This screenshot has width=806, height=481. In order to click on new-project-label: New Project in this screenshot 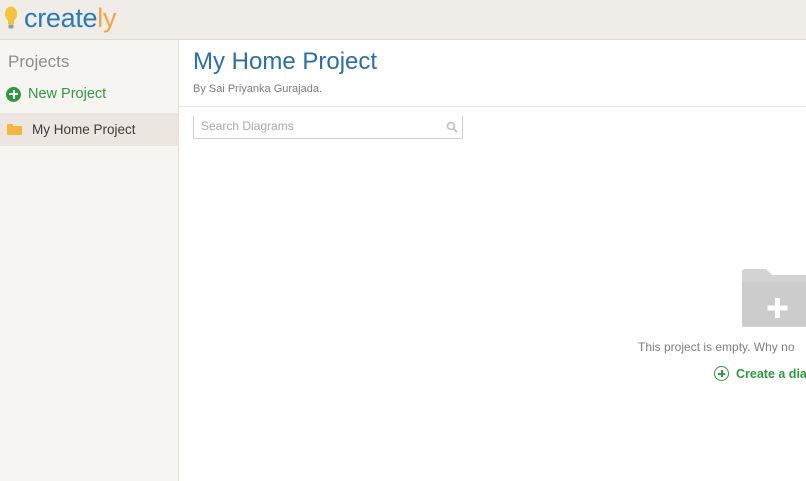, I will do `click(67, 94)`.